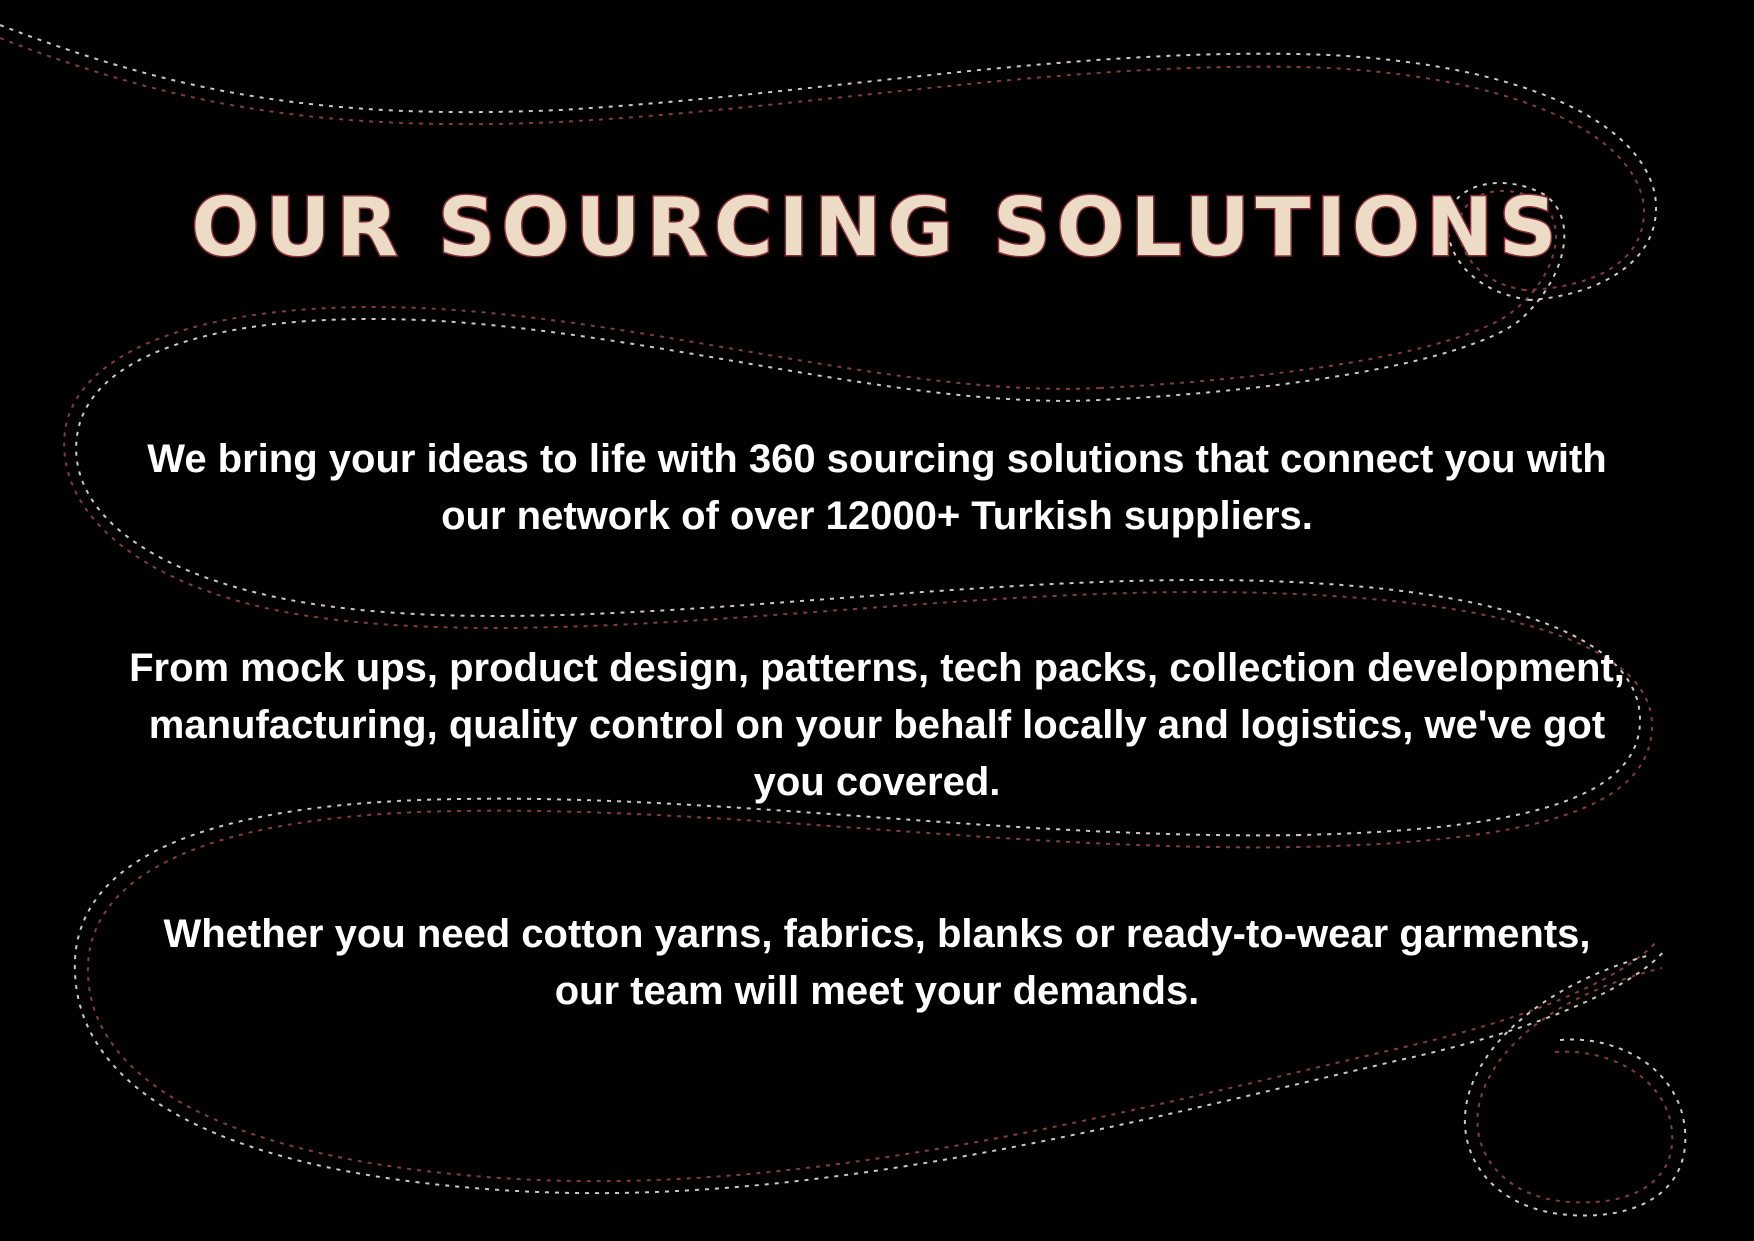 This screenshot has width=1754, height=1241. Describe the element at coordinates (876, 227) in the screenshot. I see `page-title: OUR SOURCING SOLUTIONS` at that location.